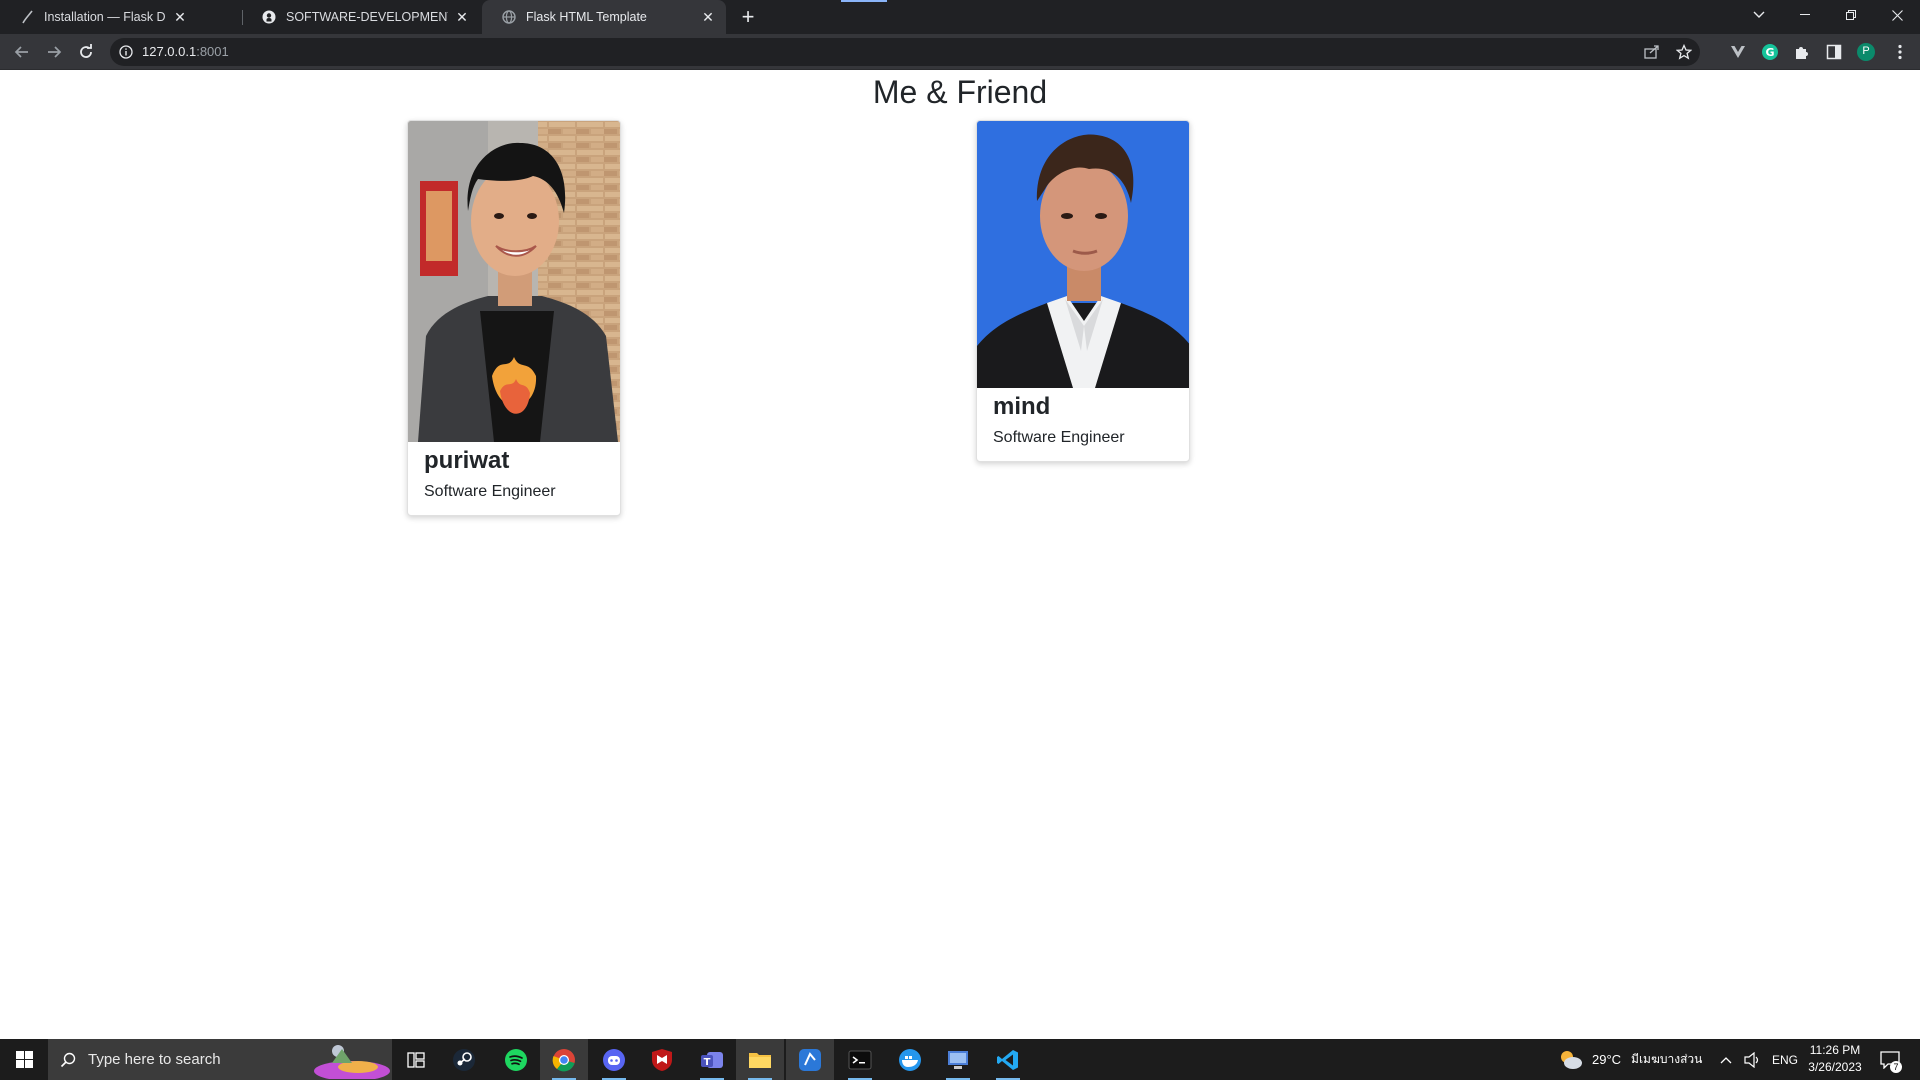 The image size is (1920, 1084). Describe the element at coordinates (1571, 1059) in the screenshot. I see `partly-cloudy-icon` at that location.